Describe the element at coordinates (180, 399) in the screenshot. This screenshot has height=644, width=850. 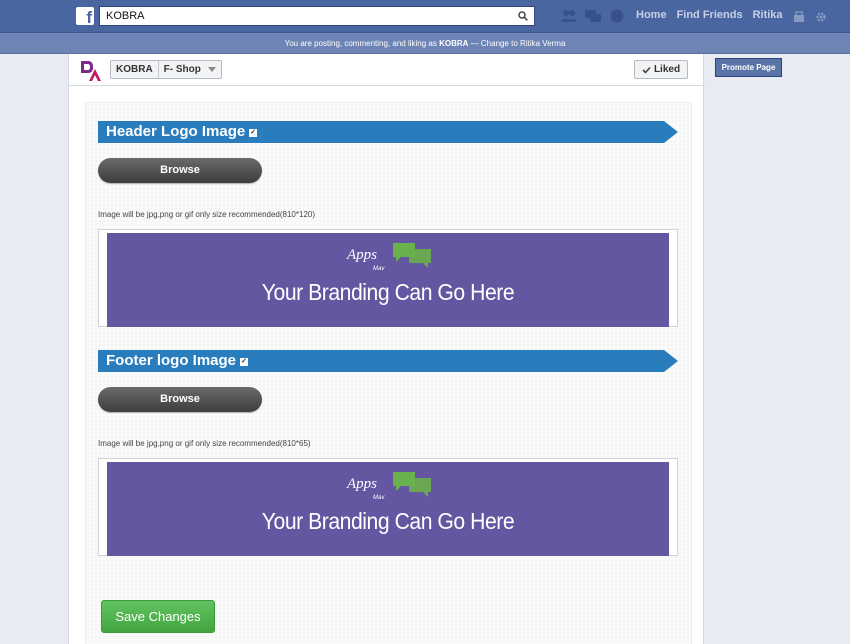
I see `browse-footer-button: Browse` at that location.